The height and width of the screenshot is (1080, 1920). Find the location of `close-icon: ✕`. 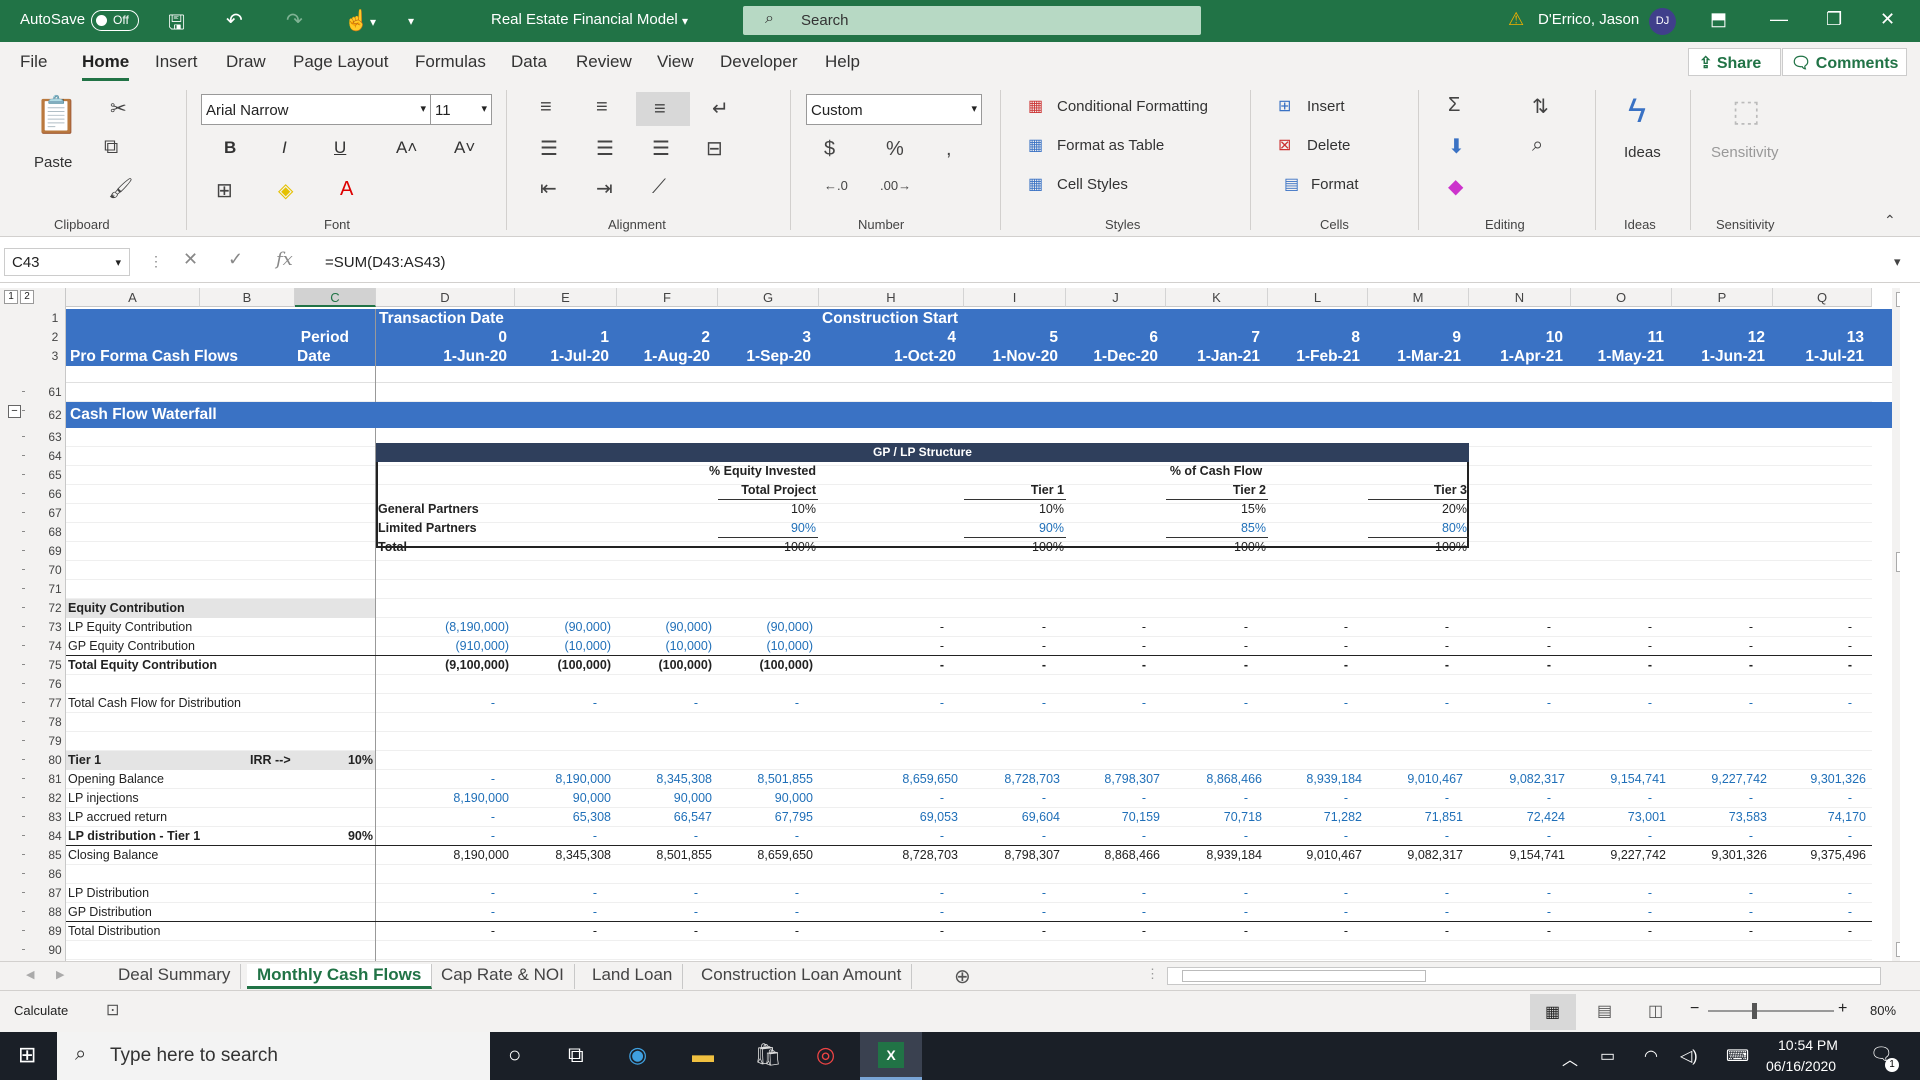

close-icon: ✕ is located at coordinates (1887, 19).